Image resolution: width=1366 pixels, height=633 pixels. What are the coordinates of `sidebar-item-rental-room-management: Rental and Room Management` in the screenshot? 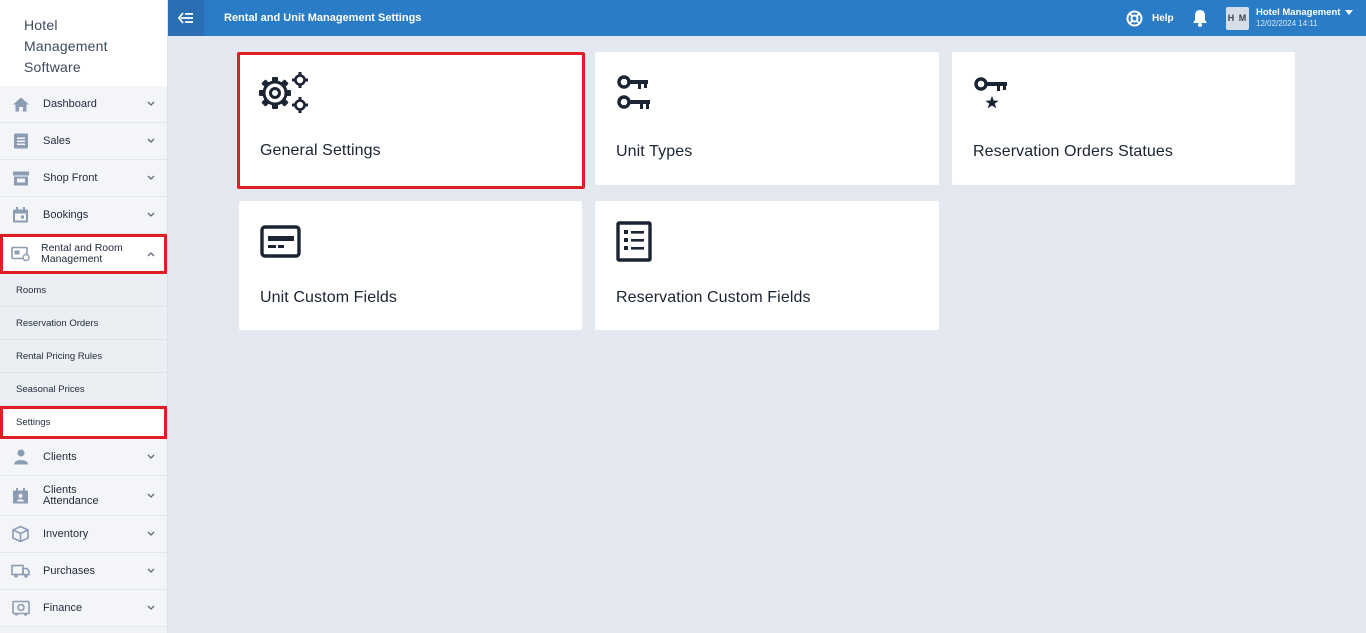 It's located at (83, 254).